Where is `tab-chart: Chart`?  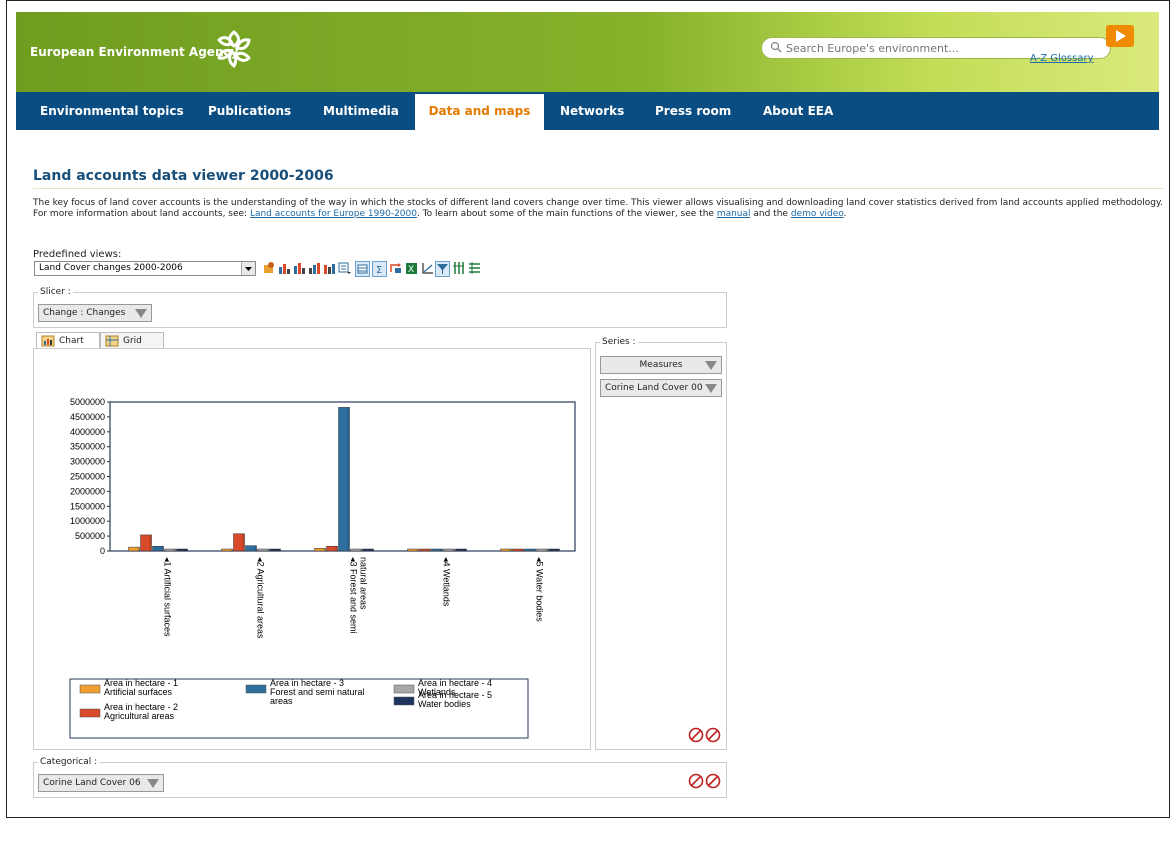 tab-chart: Chart is located at coordinates (68, 340).